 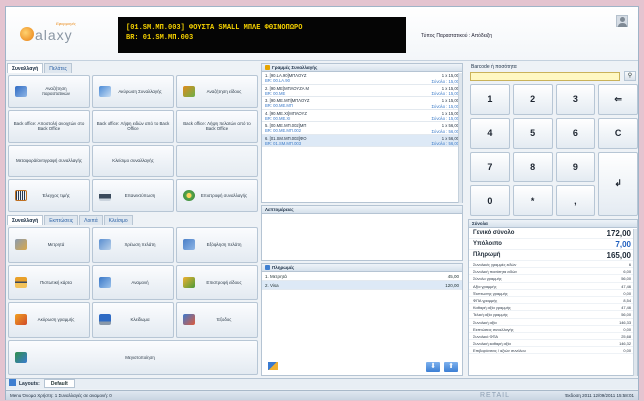 I want to click on customer-payoff-icon, so click(x=189, y=245).